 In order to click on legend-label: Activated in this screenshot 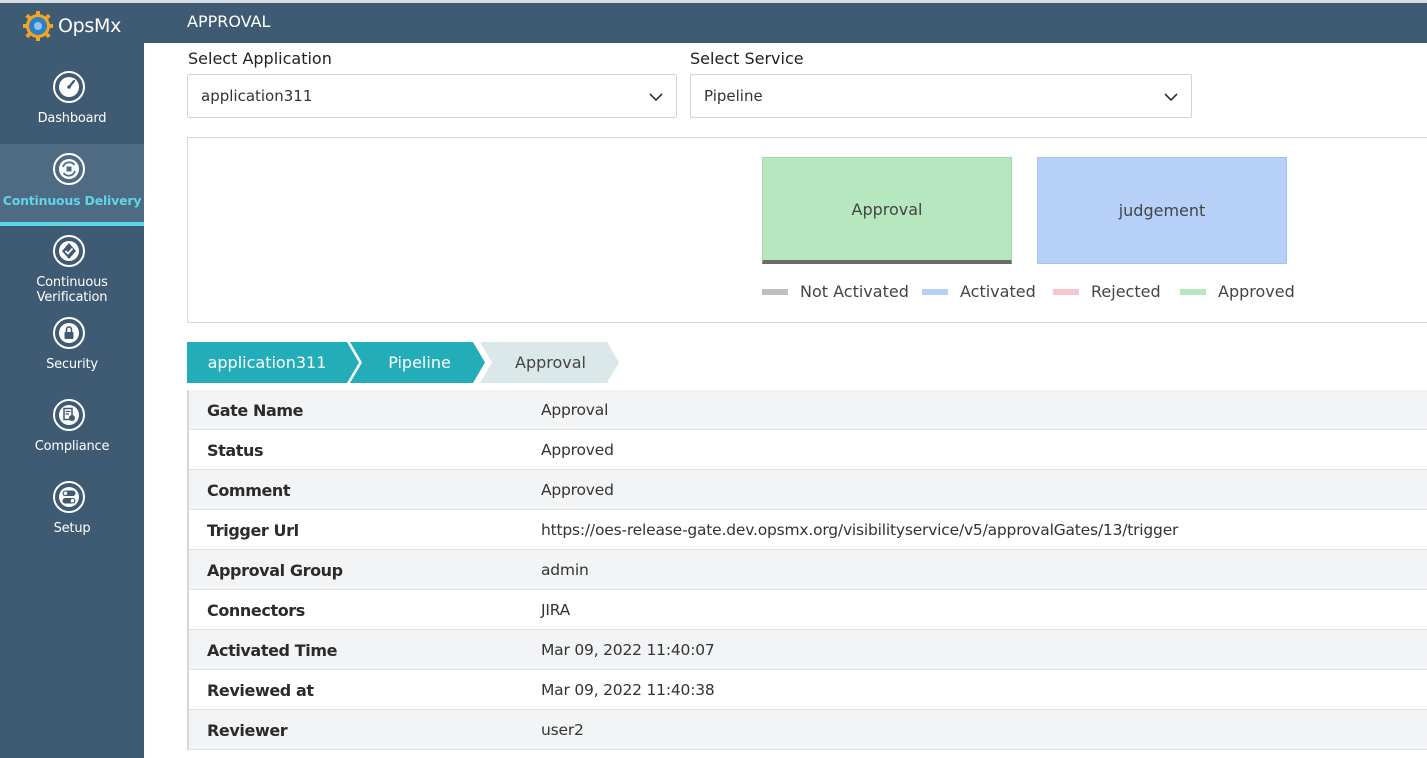, I will do `click(998, 291)`.